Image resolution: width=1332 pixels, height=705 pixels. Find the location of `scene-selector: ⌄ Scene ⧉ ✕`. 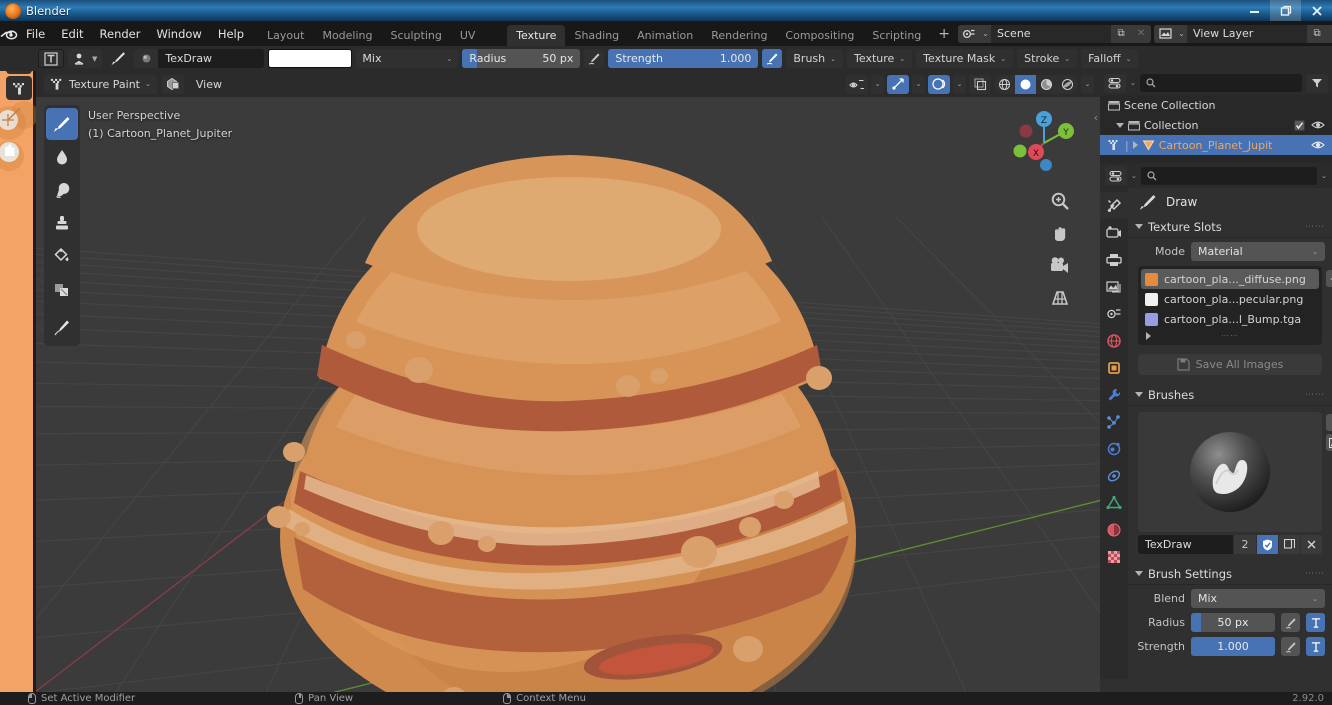

scene-selector: ⌄ Scene ⧉ ✕ is located at coordinates (1055, 33).